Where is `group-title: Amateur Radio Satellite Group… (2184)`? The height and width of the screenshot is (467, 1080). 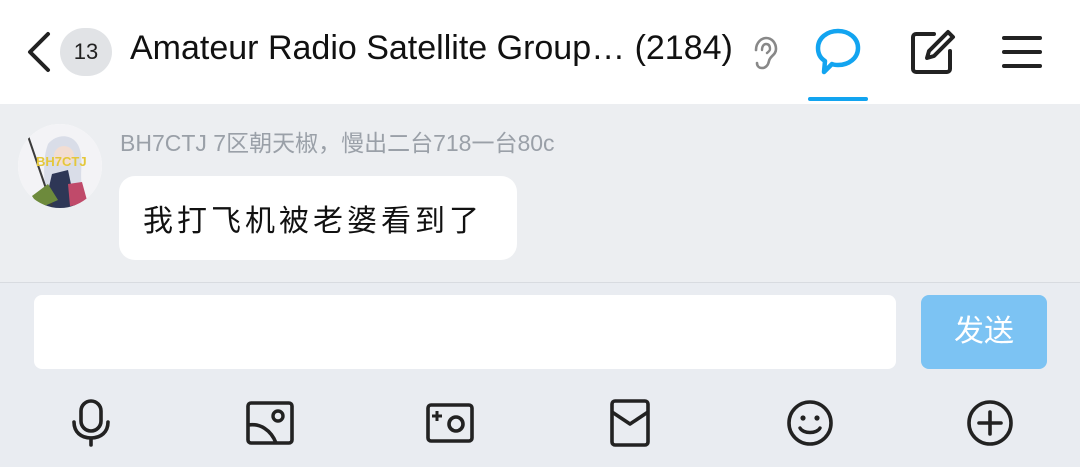 group-title: Amateur Radio Satellite Group… (2184) is located at coordinates (431, 48).